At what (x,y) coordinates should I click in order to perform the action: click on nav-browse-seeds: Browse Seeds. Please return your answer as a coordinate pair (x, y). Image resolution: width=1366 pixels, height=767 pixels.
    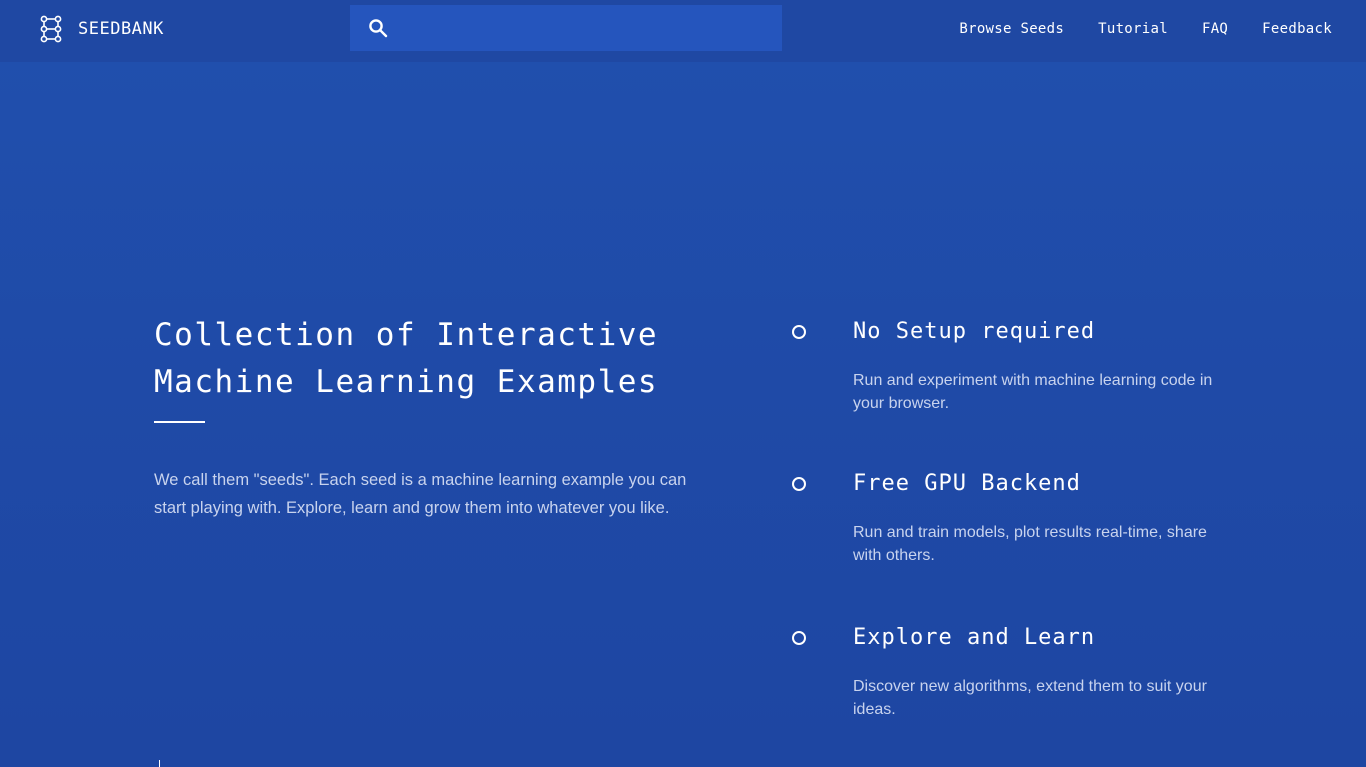
    Looking at the image, I should click on (1011, 29).